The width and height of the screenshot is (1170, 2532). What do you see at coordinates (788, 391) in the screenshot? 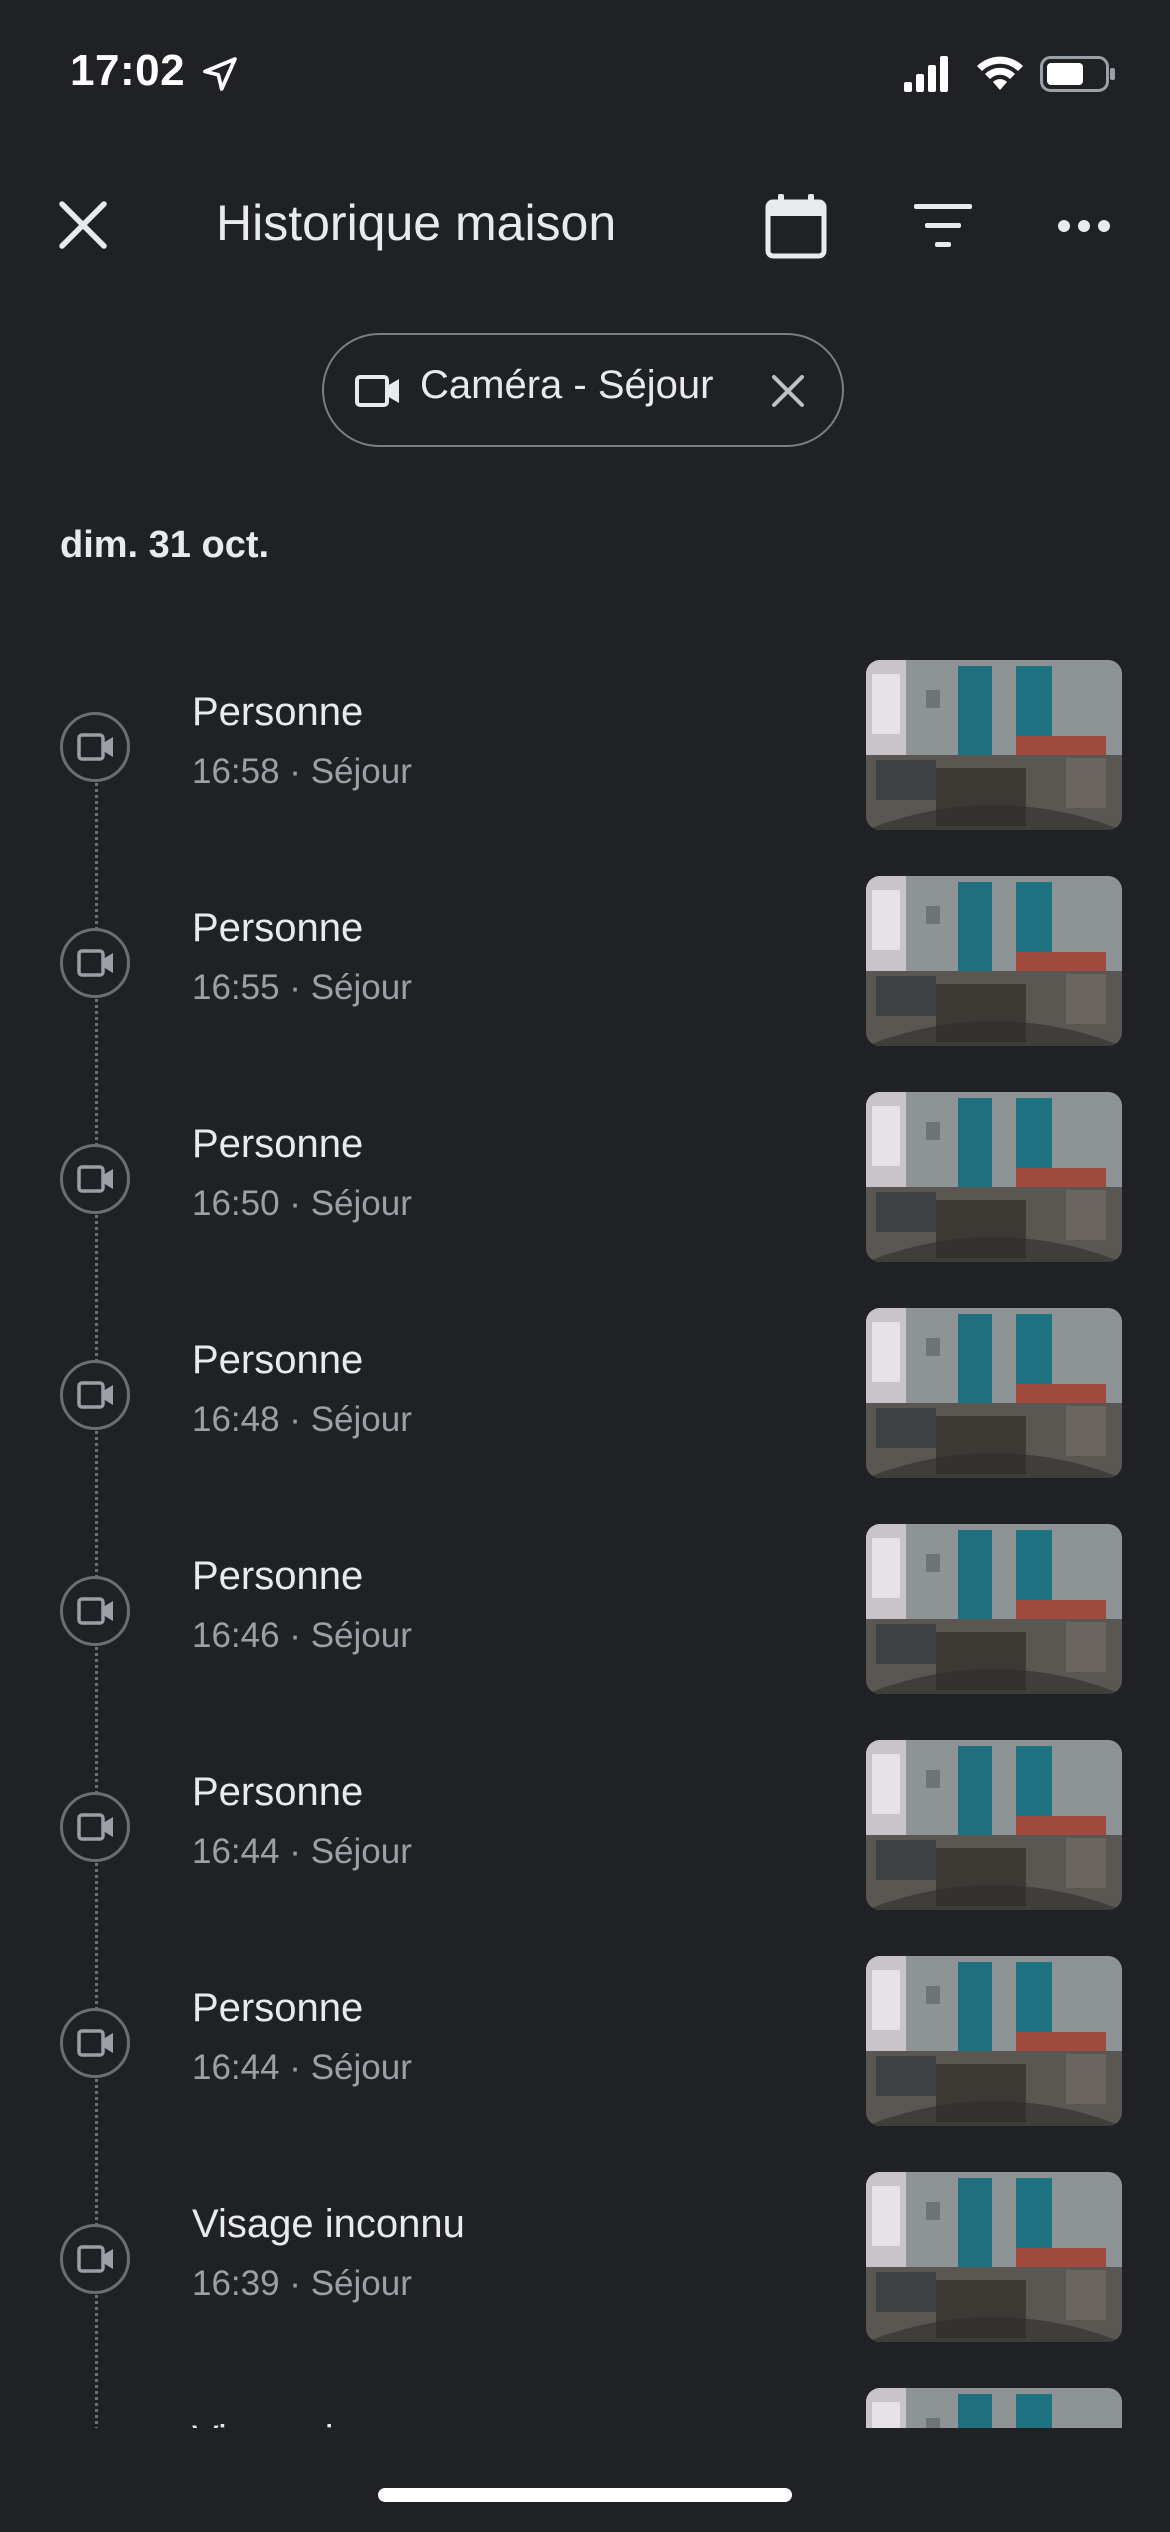
I see `chip-remove-icon` at bounding box center [788, 391].